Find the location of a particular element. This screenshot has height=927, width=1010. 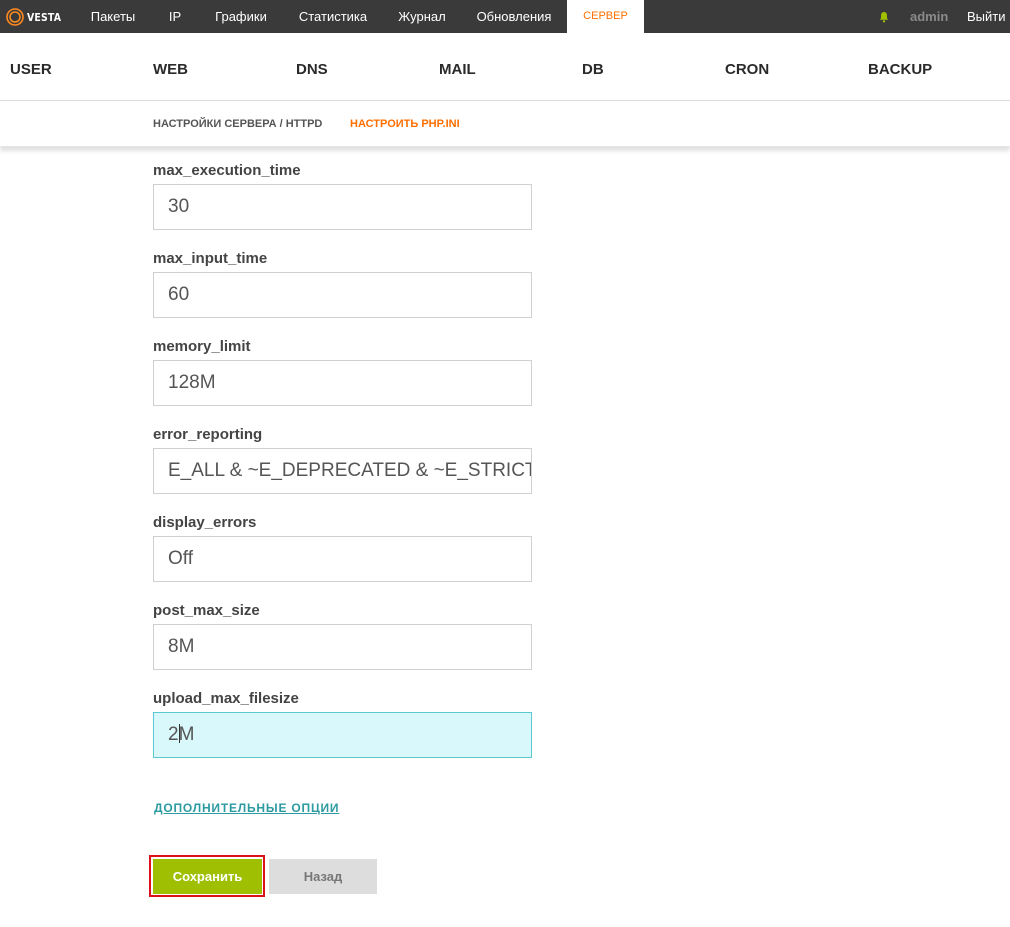

nav-statistics: Статистика is located at coordinates (333, 16).